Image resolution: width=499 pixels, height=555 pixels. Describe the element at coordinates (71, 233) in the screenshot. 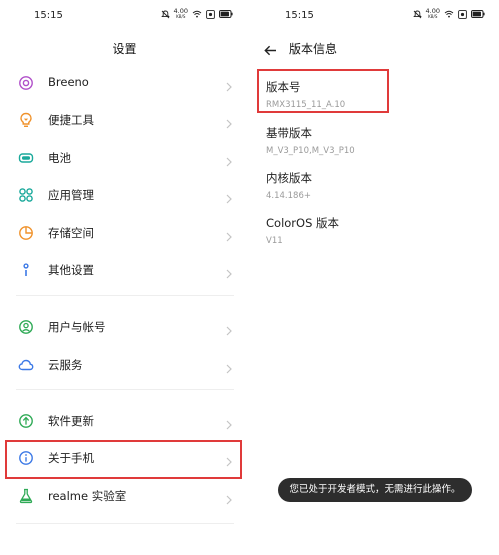

I see `settings-item-label: 存储空间` at that location.